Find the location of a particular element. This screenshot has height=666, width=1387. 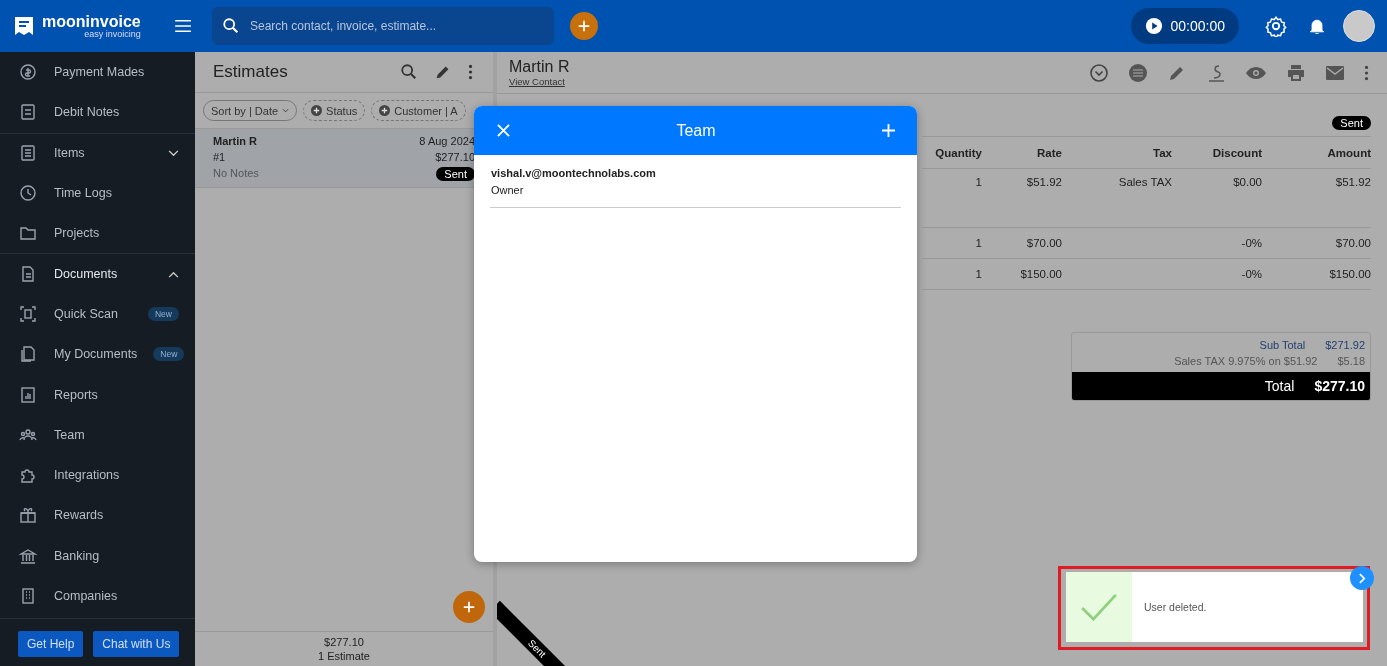

sidebar-item: Integrations is located at coordinates (97, 475).